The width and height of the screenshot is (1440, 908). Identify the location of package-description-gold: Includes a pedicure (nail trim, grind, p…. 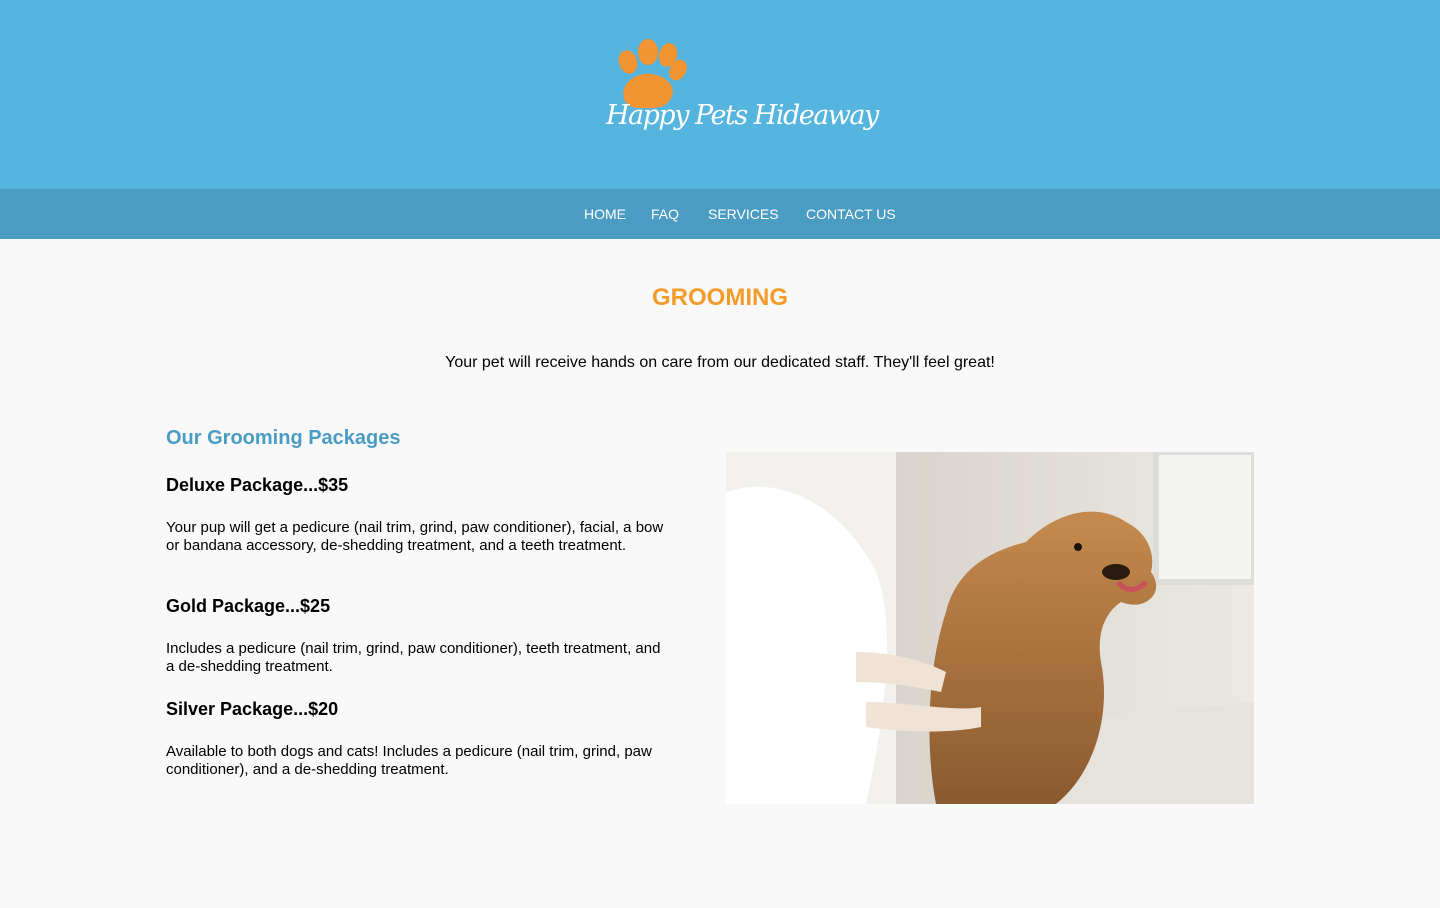
(413, 657).